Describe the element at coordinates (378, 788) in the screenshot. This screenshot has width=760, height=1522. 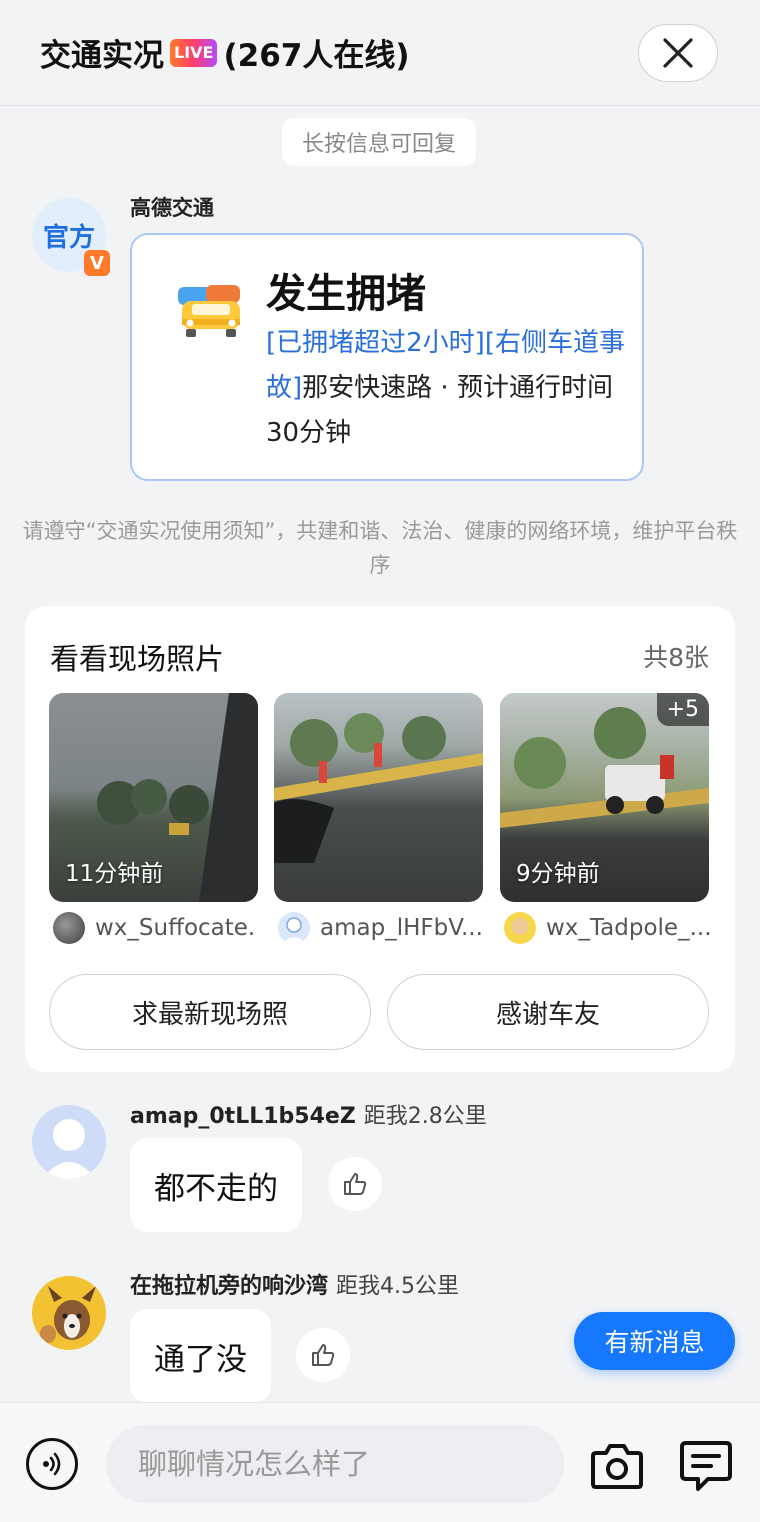
I see `photo-scene` at that location.